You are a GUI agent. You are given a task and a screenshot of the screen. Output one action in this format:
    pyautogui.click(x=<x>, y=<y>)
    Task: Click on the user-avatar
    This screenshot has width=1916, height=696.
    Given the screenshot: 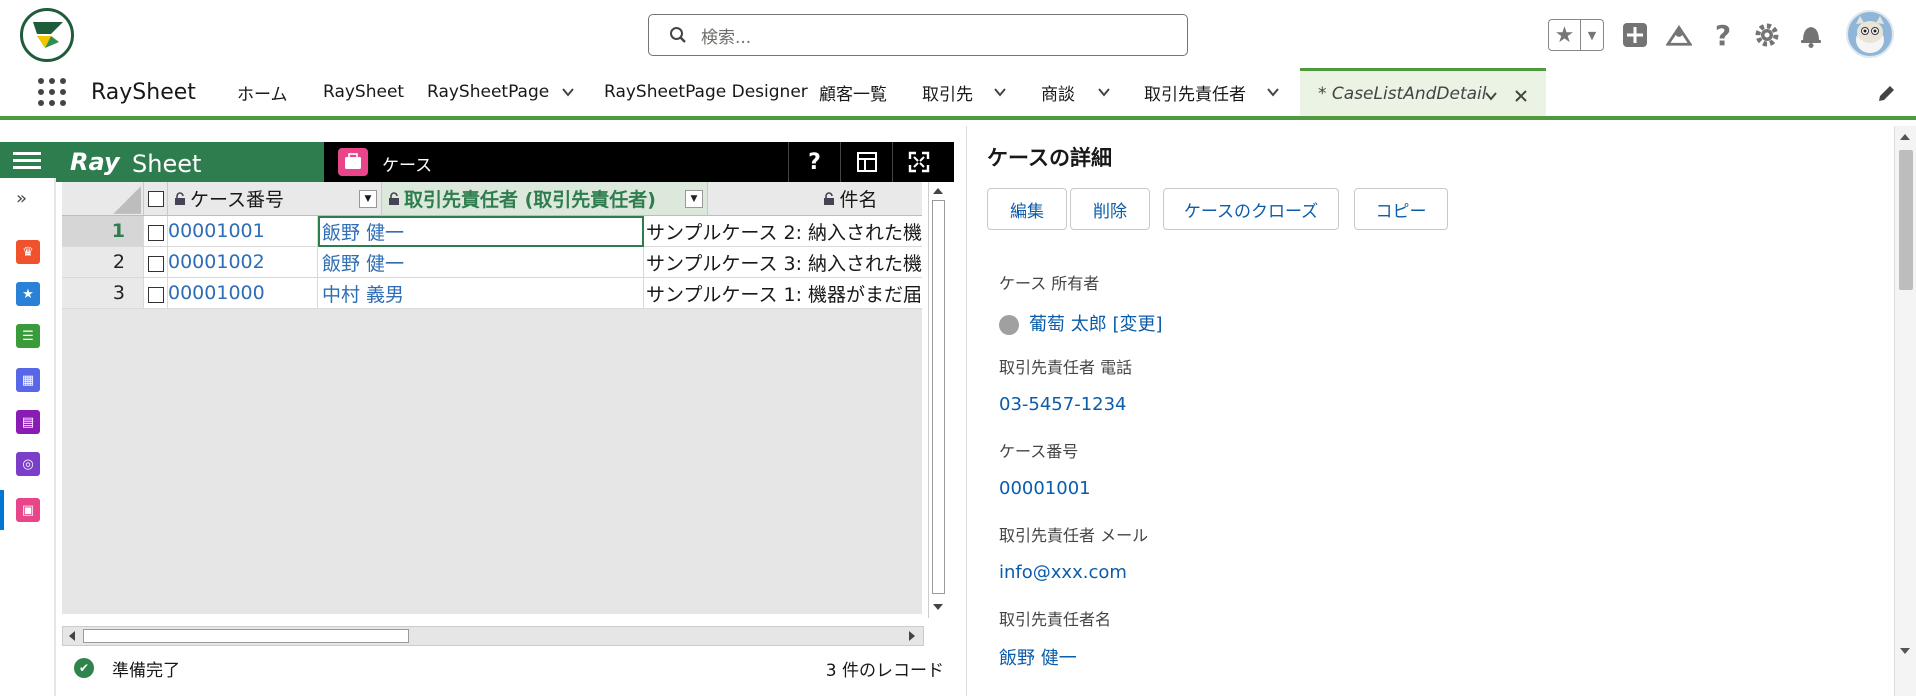 What is the action you would take?
    pyautogui.click(x=1870, y=34)
    